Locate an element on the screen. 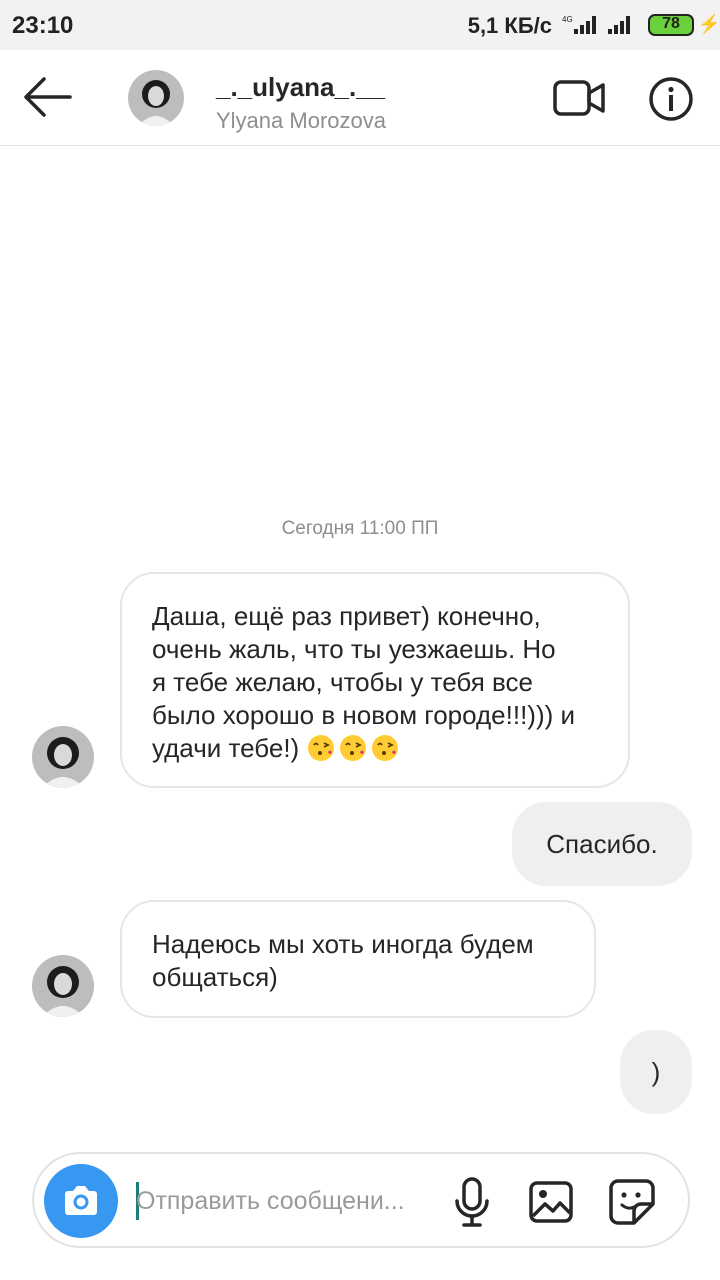  message-text: Спасибо. is located at coordinates (602, 844).